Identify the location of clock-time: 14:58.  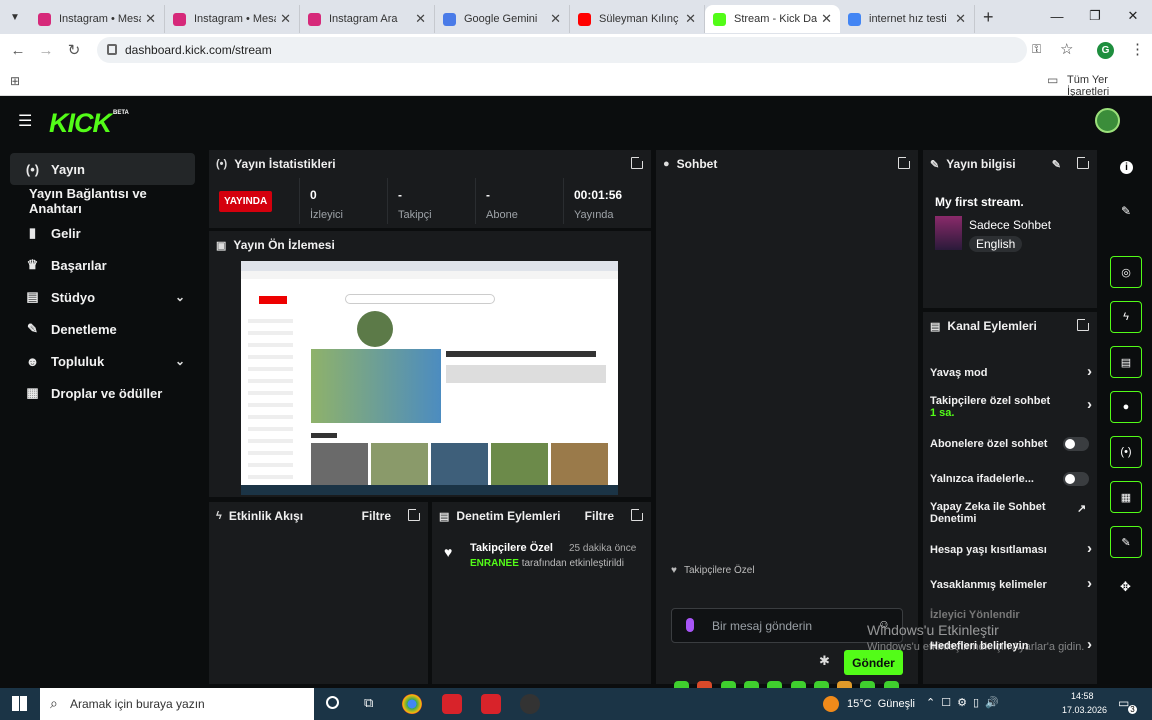
(1082, 696).